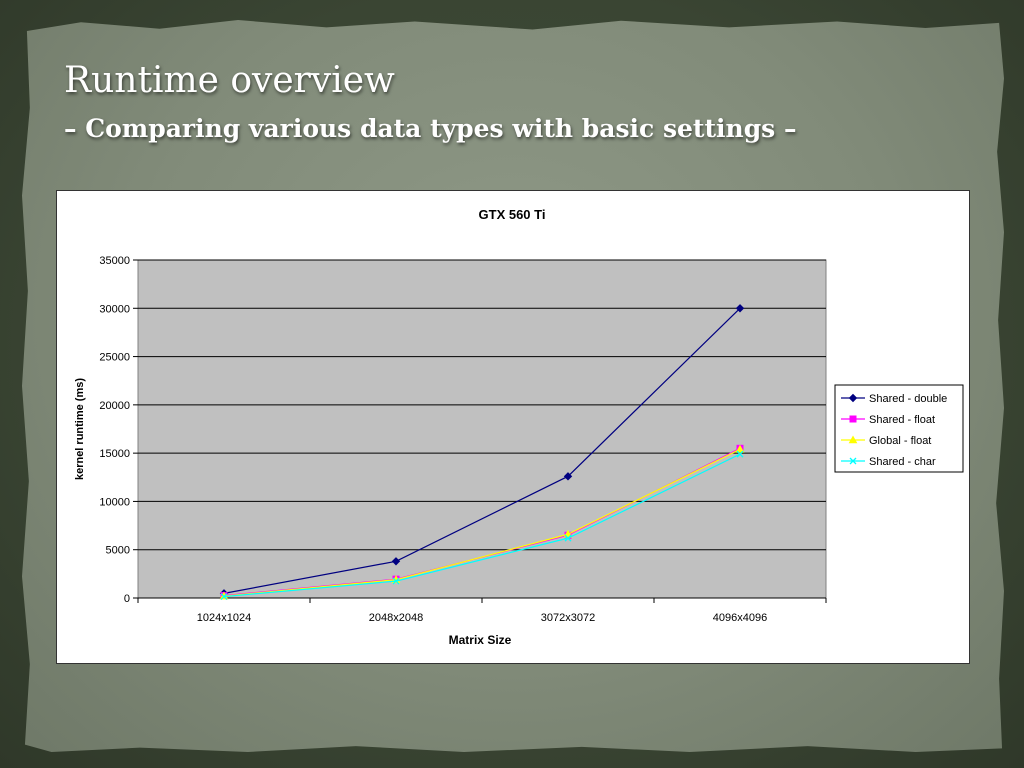 This screenshot has height=768, width=1024. What do you see at coordinates (114, 502) in the screenshot?
I see `y-tick-label: 10000` at bounding box center [114, 502].